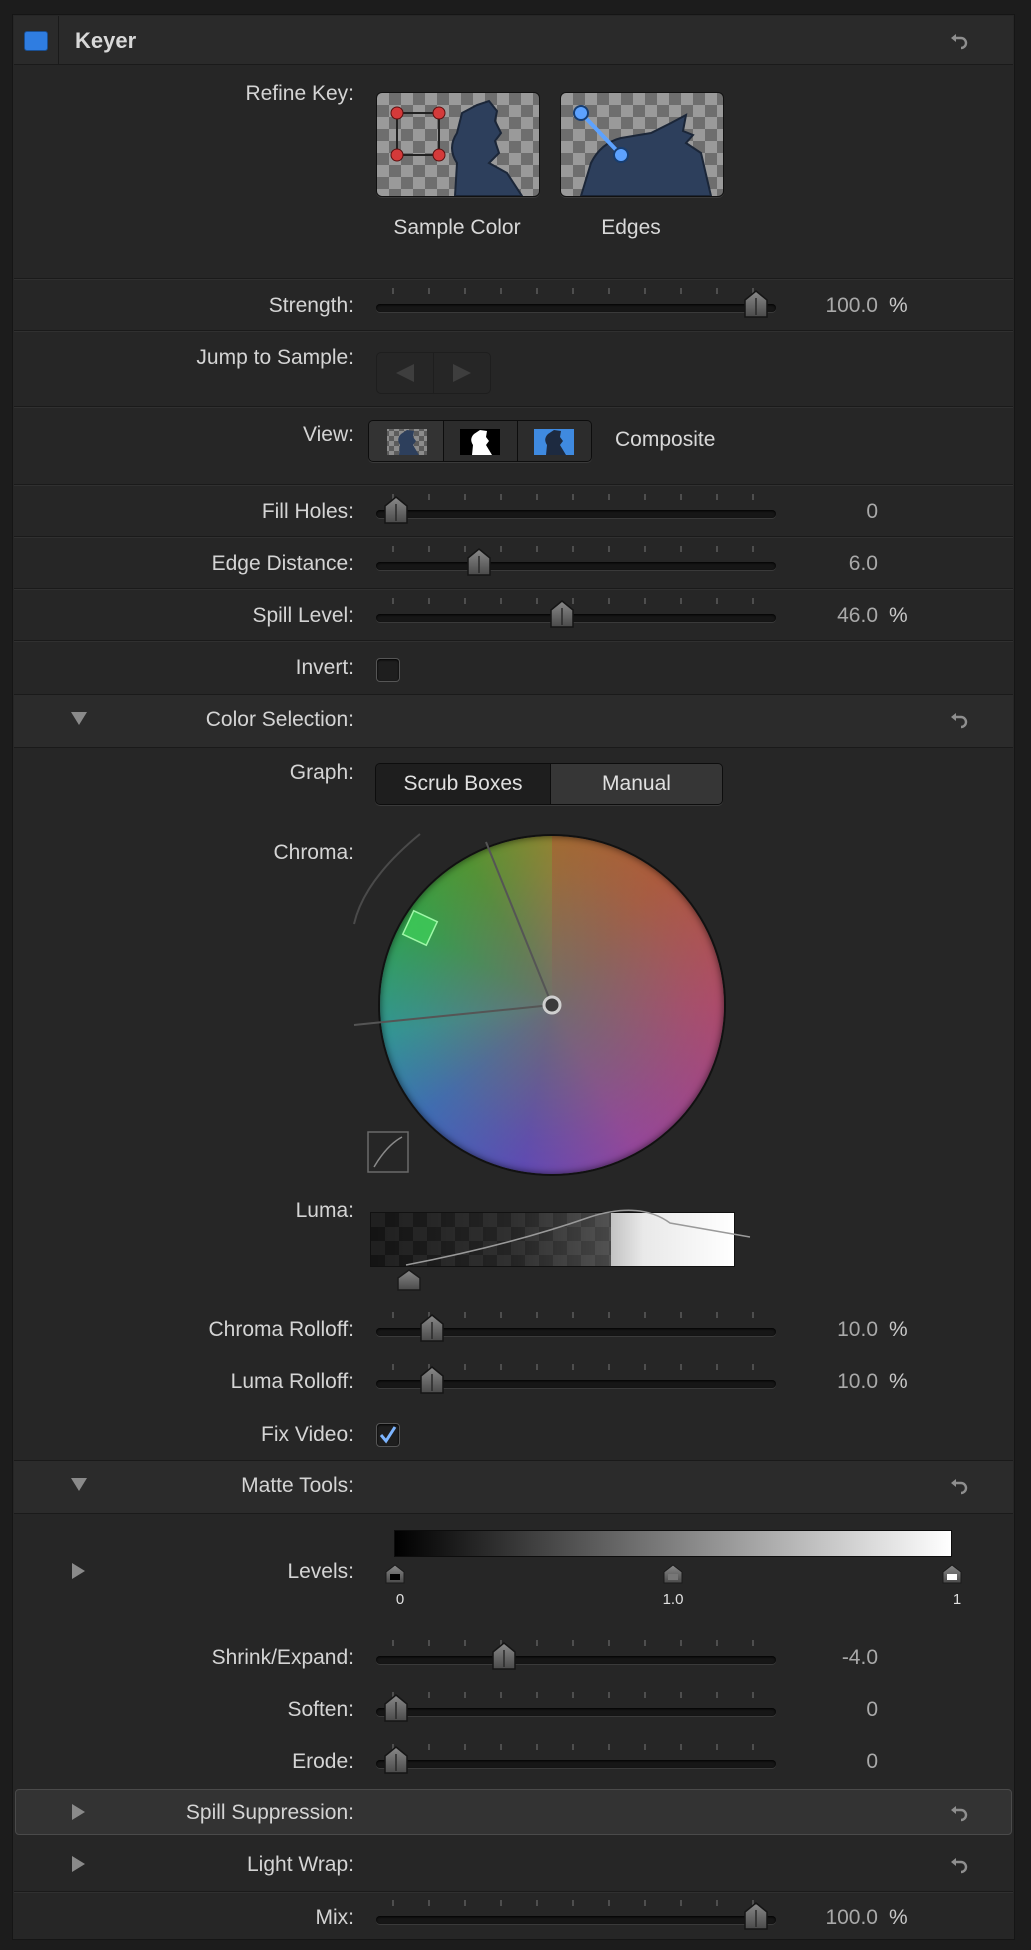  I want to click on view-matte-button, so click(481, 441).